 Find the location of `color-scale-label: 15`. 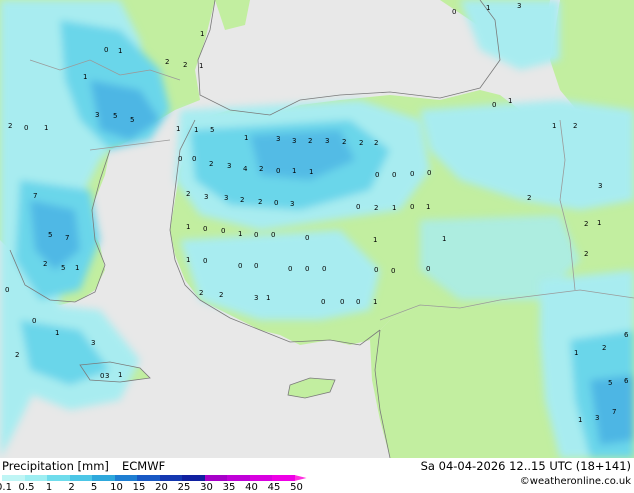

color-scale-label: 15 is located at coordinates (139, 487).